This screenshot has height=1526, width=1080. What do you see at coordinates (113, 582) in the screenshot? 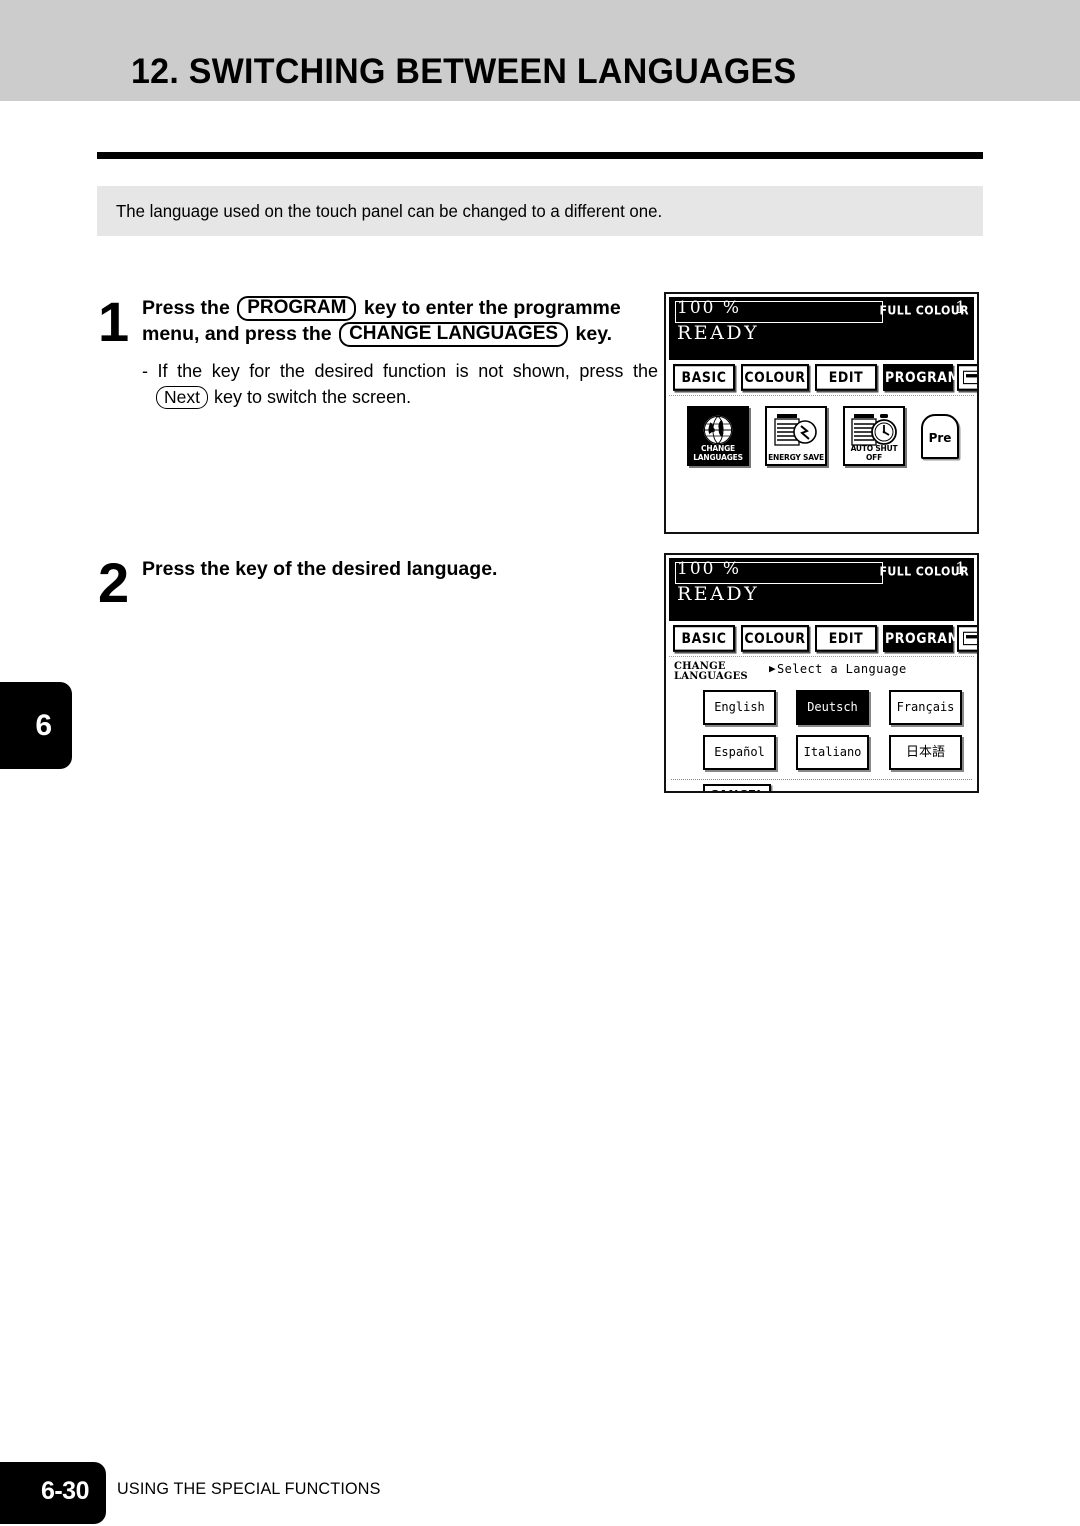
I see `step-2-number: 2` at bounding box center [113, 582].